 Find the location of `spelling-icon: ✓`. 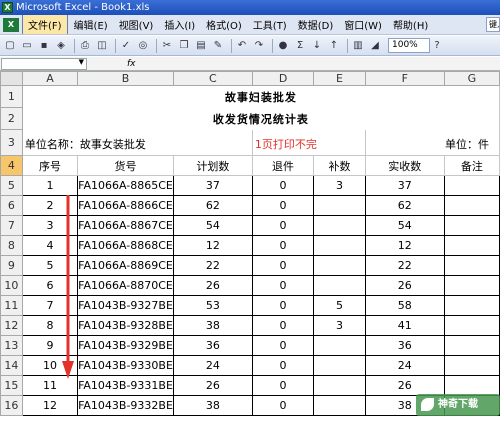

spelling-icon: ✓ is located at coordinates (126, 46).